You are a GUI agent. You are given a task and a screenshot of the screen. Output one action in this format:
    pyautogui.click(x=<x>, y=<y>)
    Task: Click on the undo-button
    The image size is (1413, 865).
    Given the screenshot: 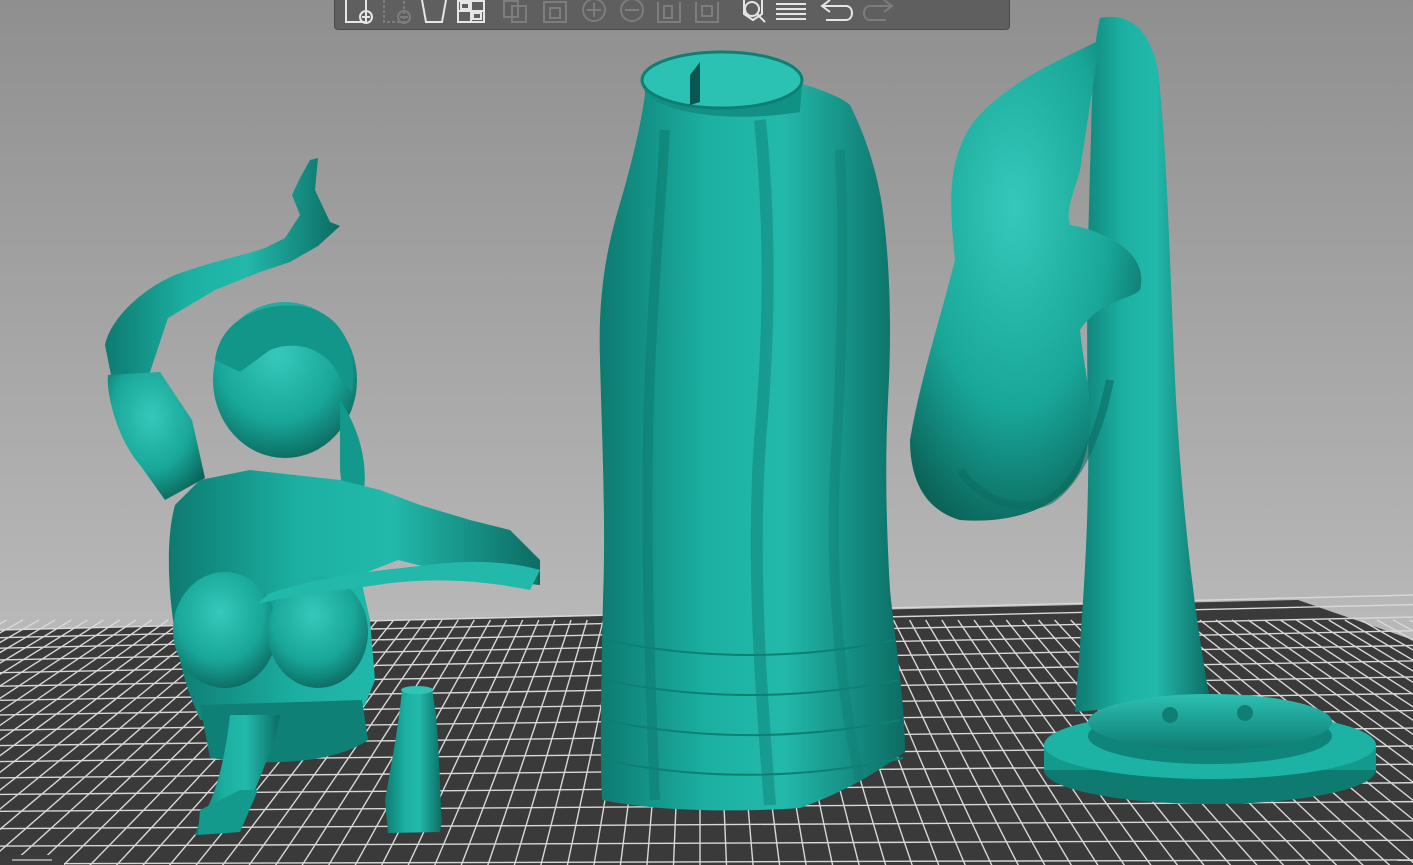 What is the action you would take?
    pyautogui.click(x=838, y=15)
    